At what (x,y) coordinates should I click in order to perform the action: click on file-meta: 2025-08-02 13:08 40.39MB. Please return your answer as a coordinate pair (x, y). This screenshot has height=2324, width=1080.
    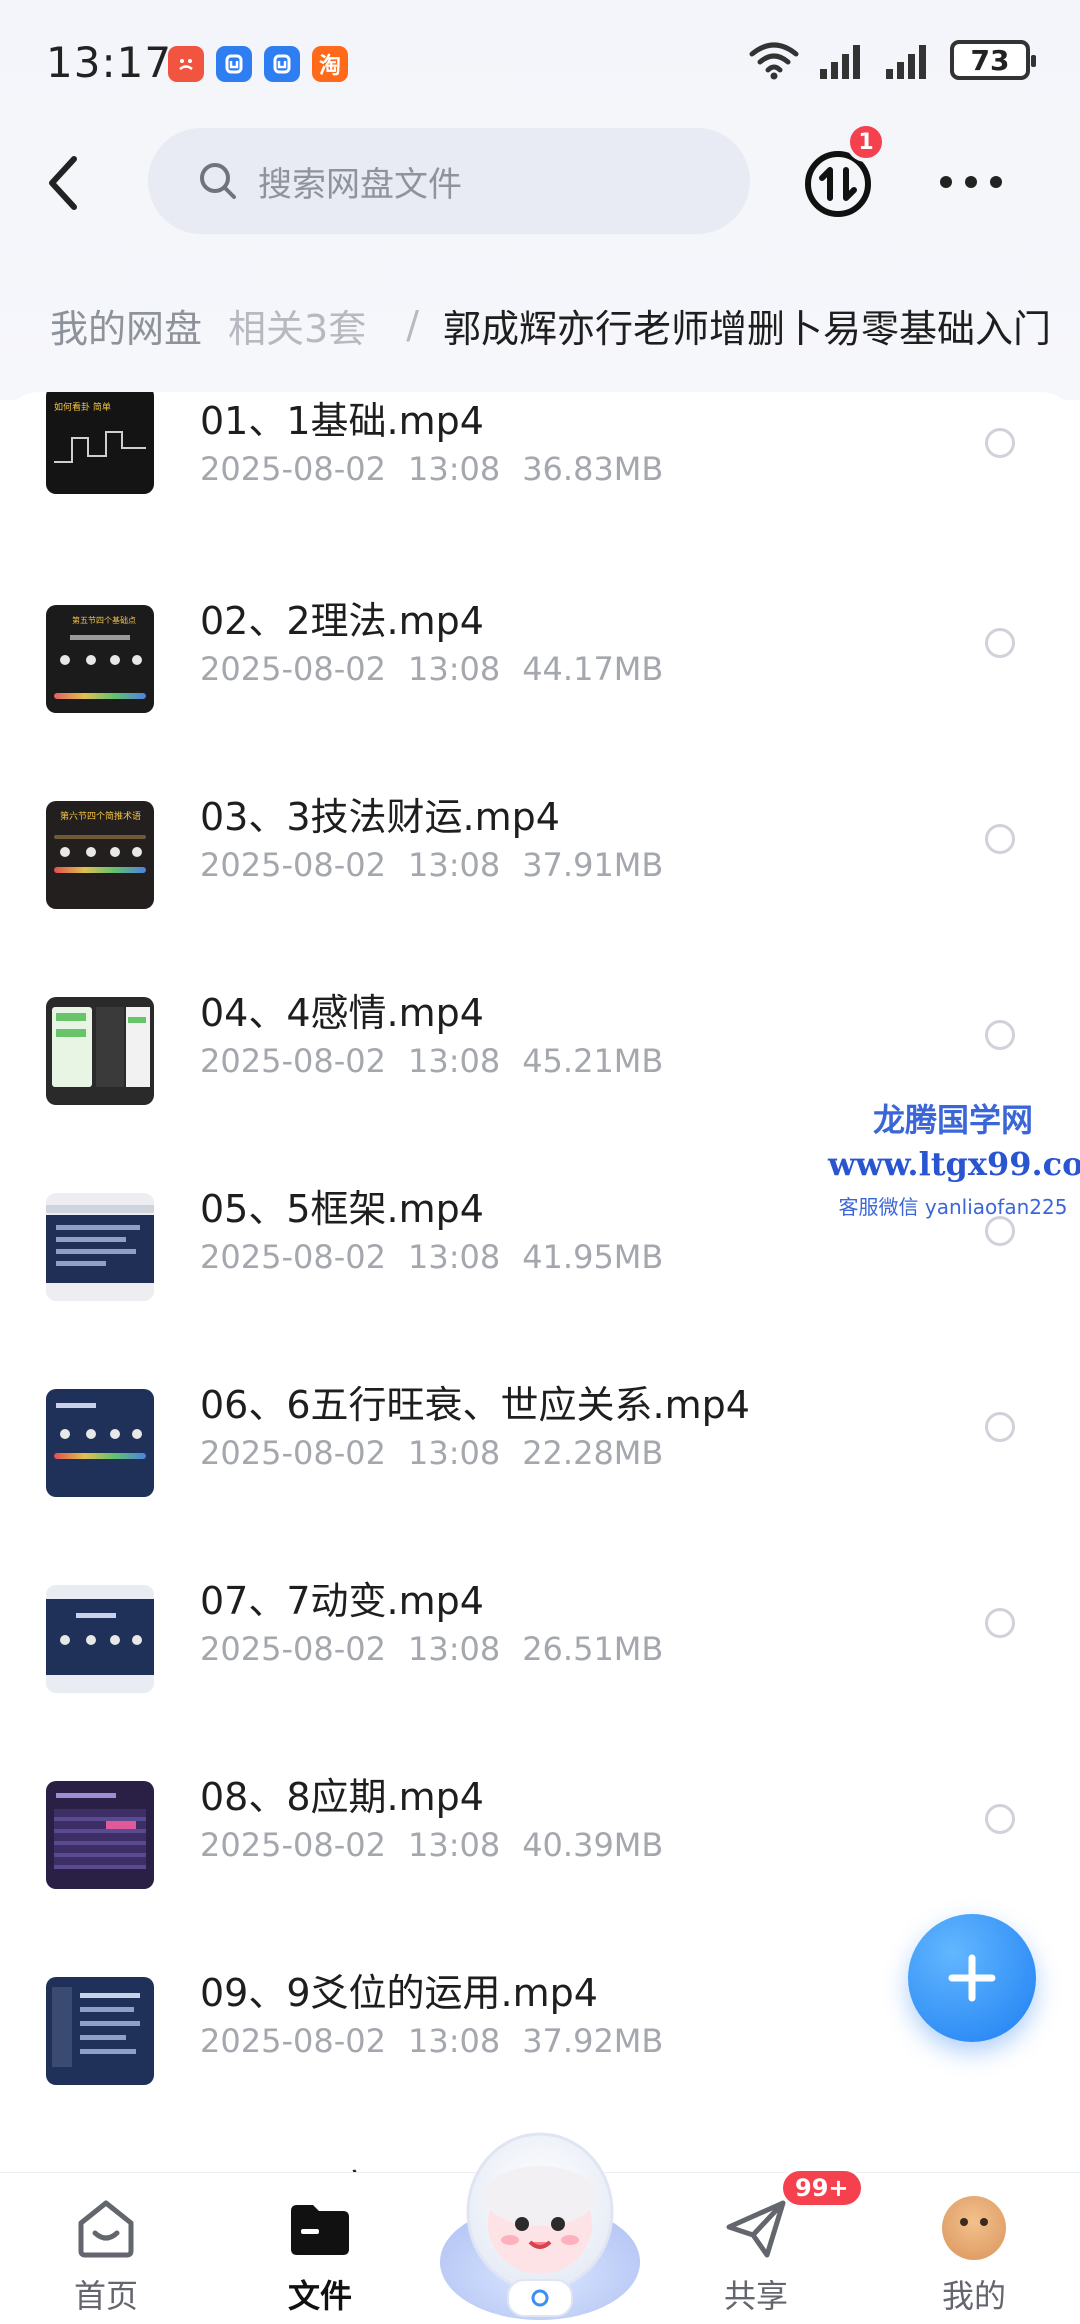
    Looking at the image, I should click on (432, 1845).